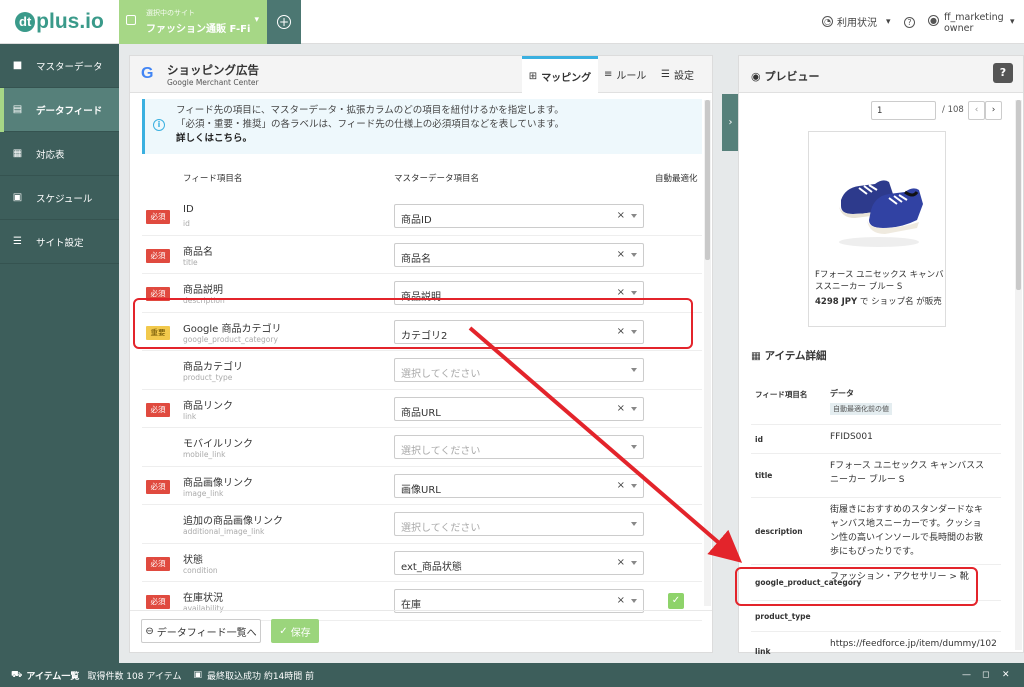 The width and height of the screenshot is (1024, 687). Describe the element at coordinates (763, 651) in the screenshot. I see `detail-key: link` at that location.